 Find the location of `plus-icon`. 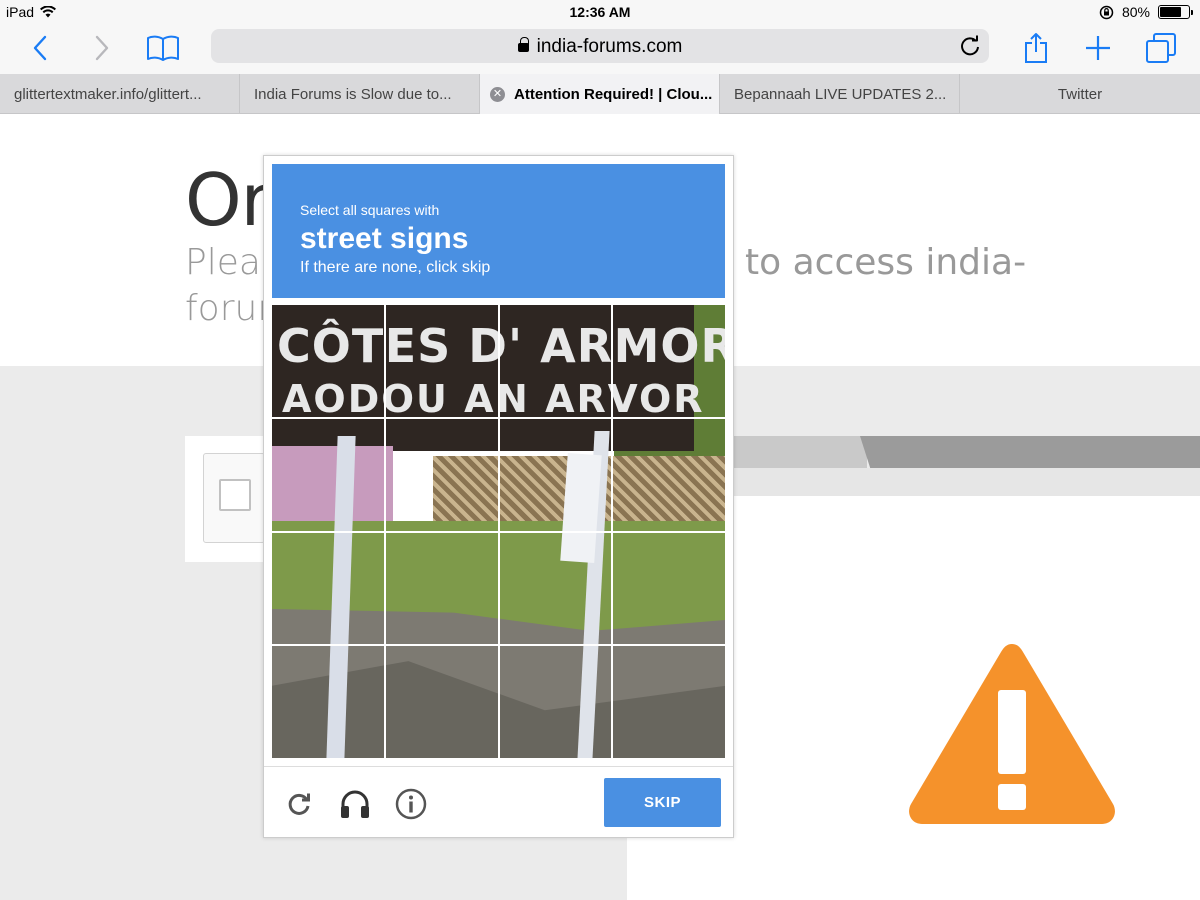

plus-icon is located at coordinates (1098, 48).